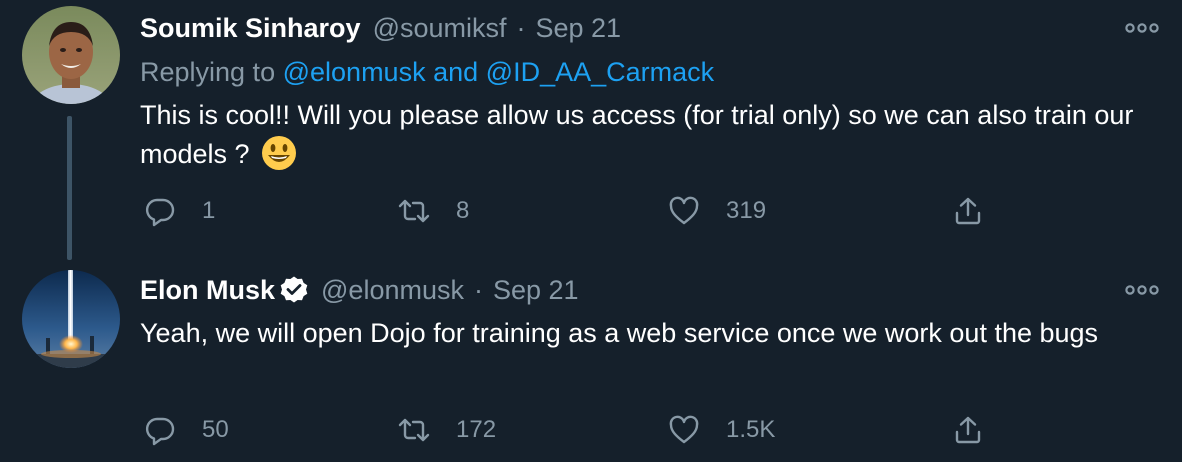 This screenshot has height=462, width=1182. I want to click on smiley-emoji-icon, so click(279, 153).